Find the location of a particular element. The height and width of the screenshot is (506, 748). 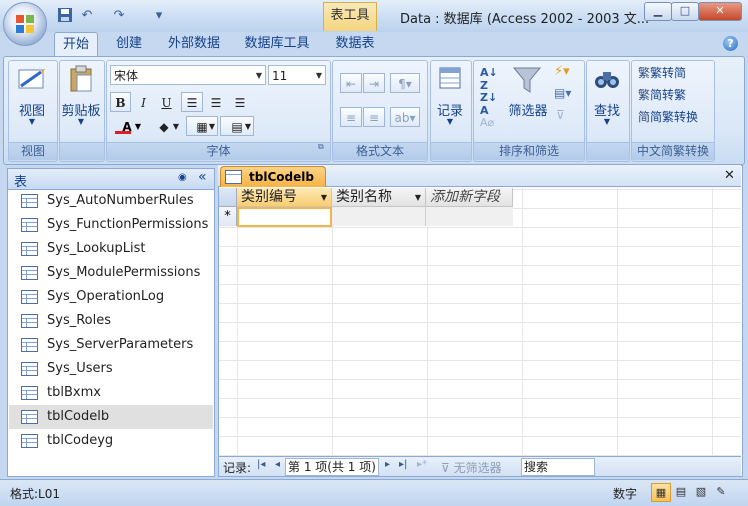

filter-status-icon: ⊽ is located at coordinates (445, 468).